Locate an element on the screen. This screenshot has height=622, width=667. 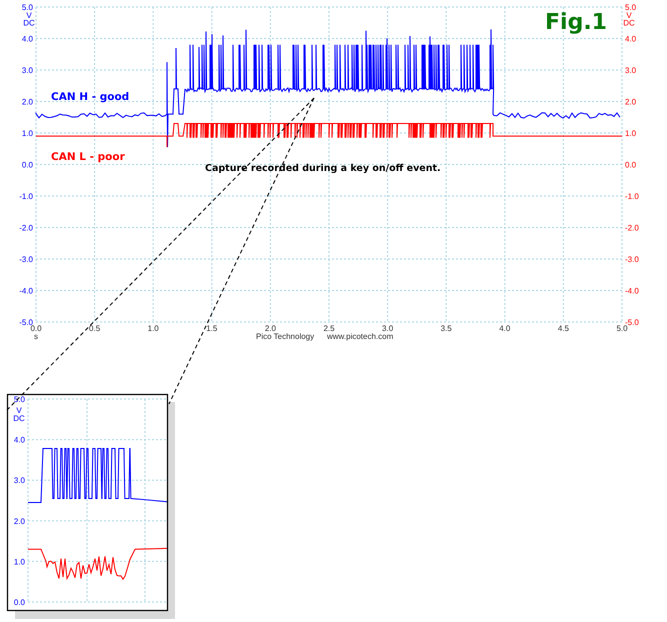
x-axis-tick-label: 0.5 is located at coordinates (94, 328).